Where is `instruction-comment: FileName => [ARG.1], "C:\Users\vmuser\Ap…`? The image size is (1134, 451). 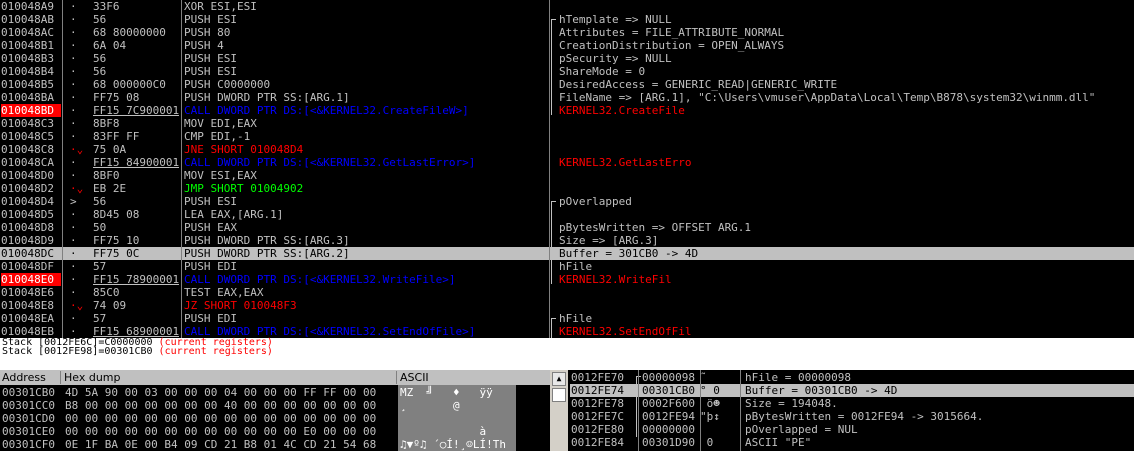 instruction-comment: FileName => [ARG.1], "C:\Users\vmuser\Ap… is located at coordinates (827, 97).